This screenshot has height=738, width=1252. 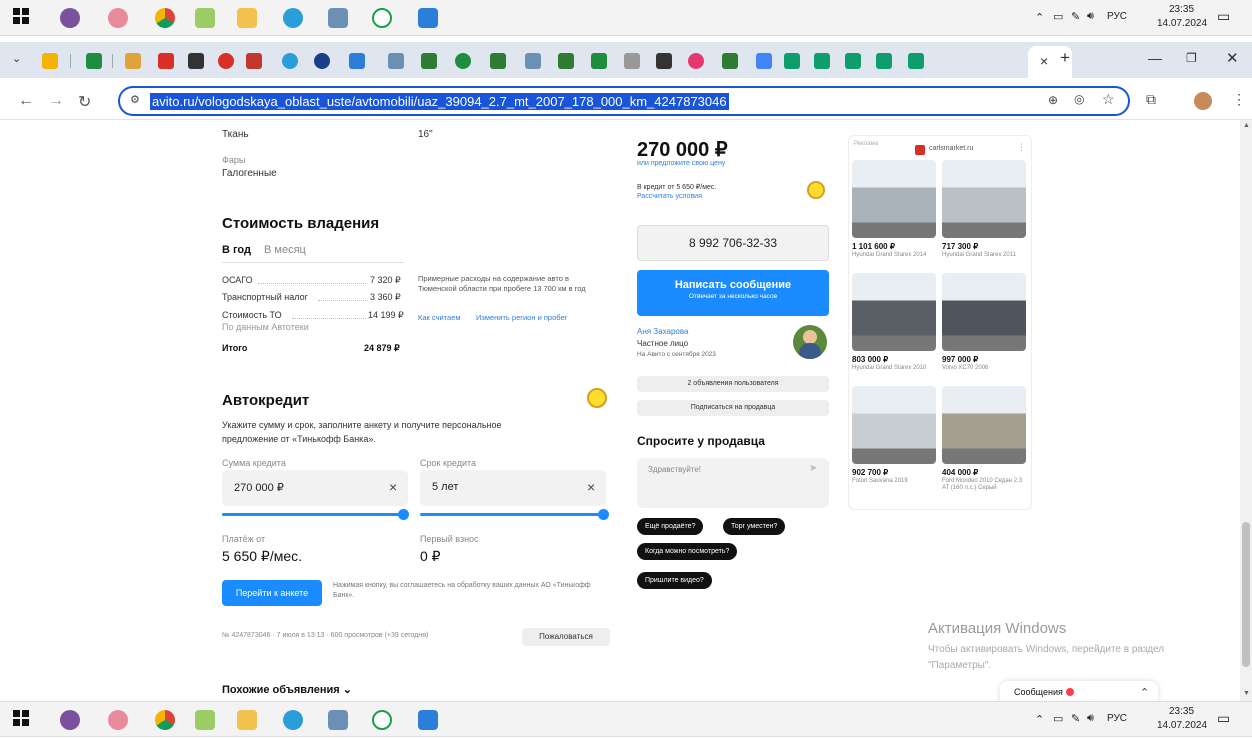 I want to click on extensions-icon: ⧉, so click(x=1151, y=99).